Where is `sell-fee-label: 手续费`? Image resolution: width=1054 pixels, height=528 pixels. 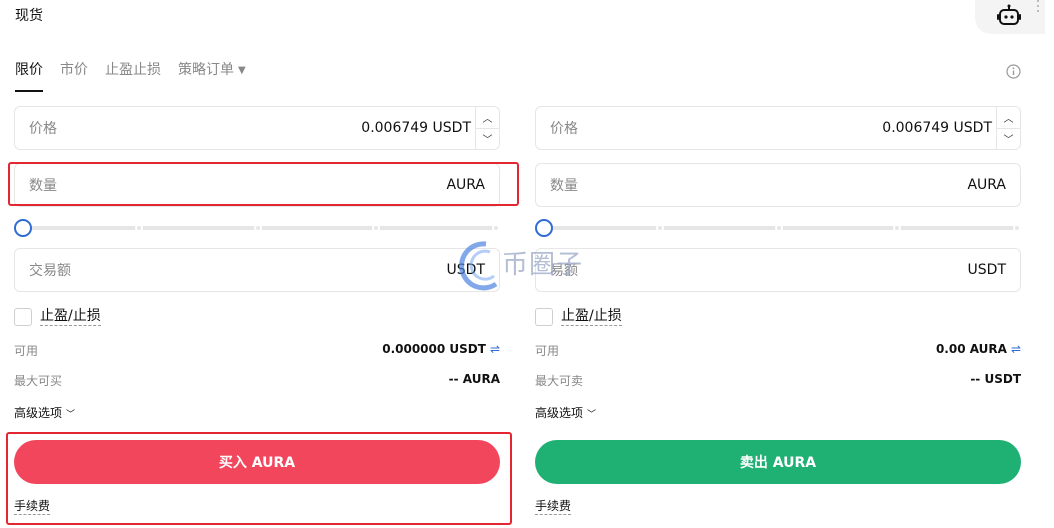 sell-fee-label: 手续费 is located at coordinates (553, 507).